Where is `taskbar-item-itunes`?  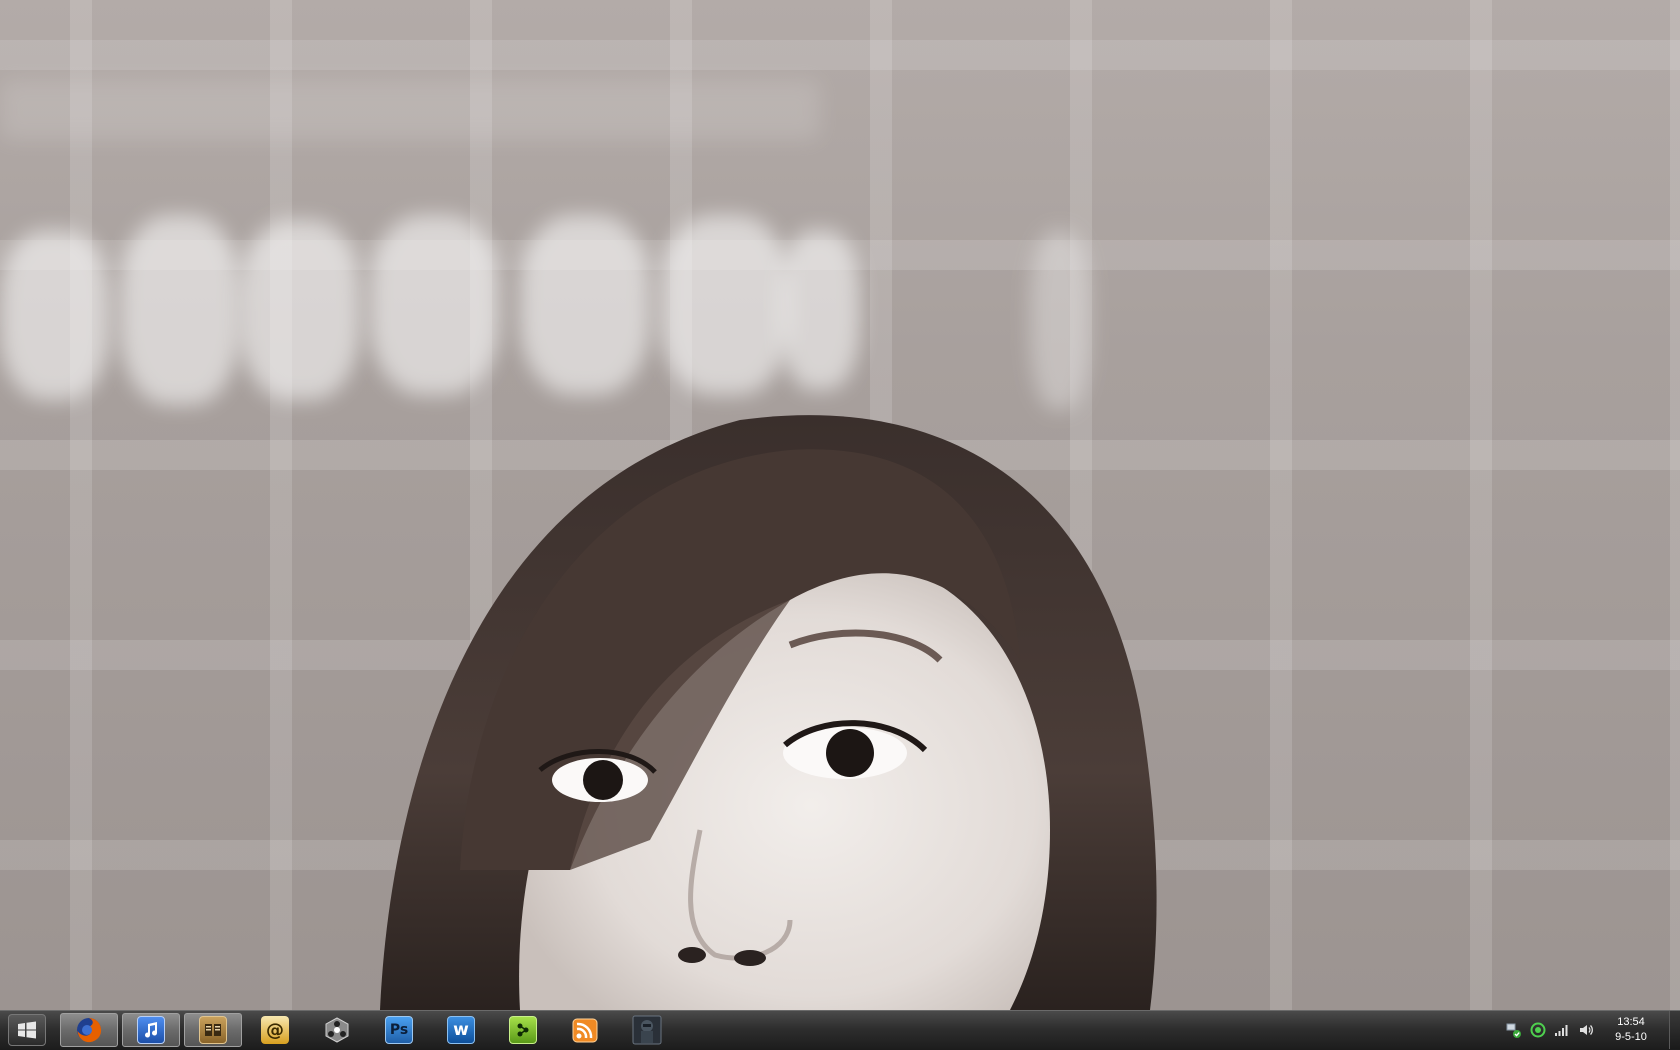 taskbar-item-itunes is located at coordinates (151, 1030).